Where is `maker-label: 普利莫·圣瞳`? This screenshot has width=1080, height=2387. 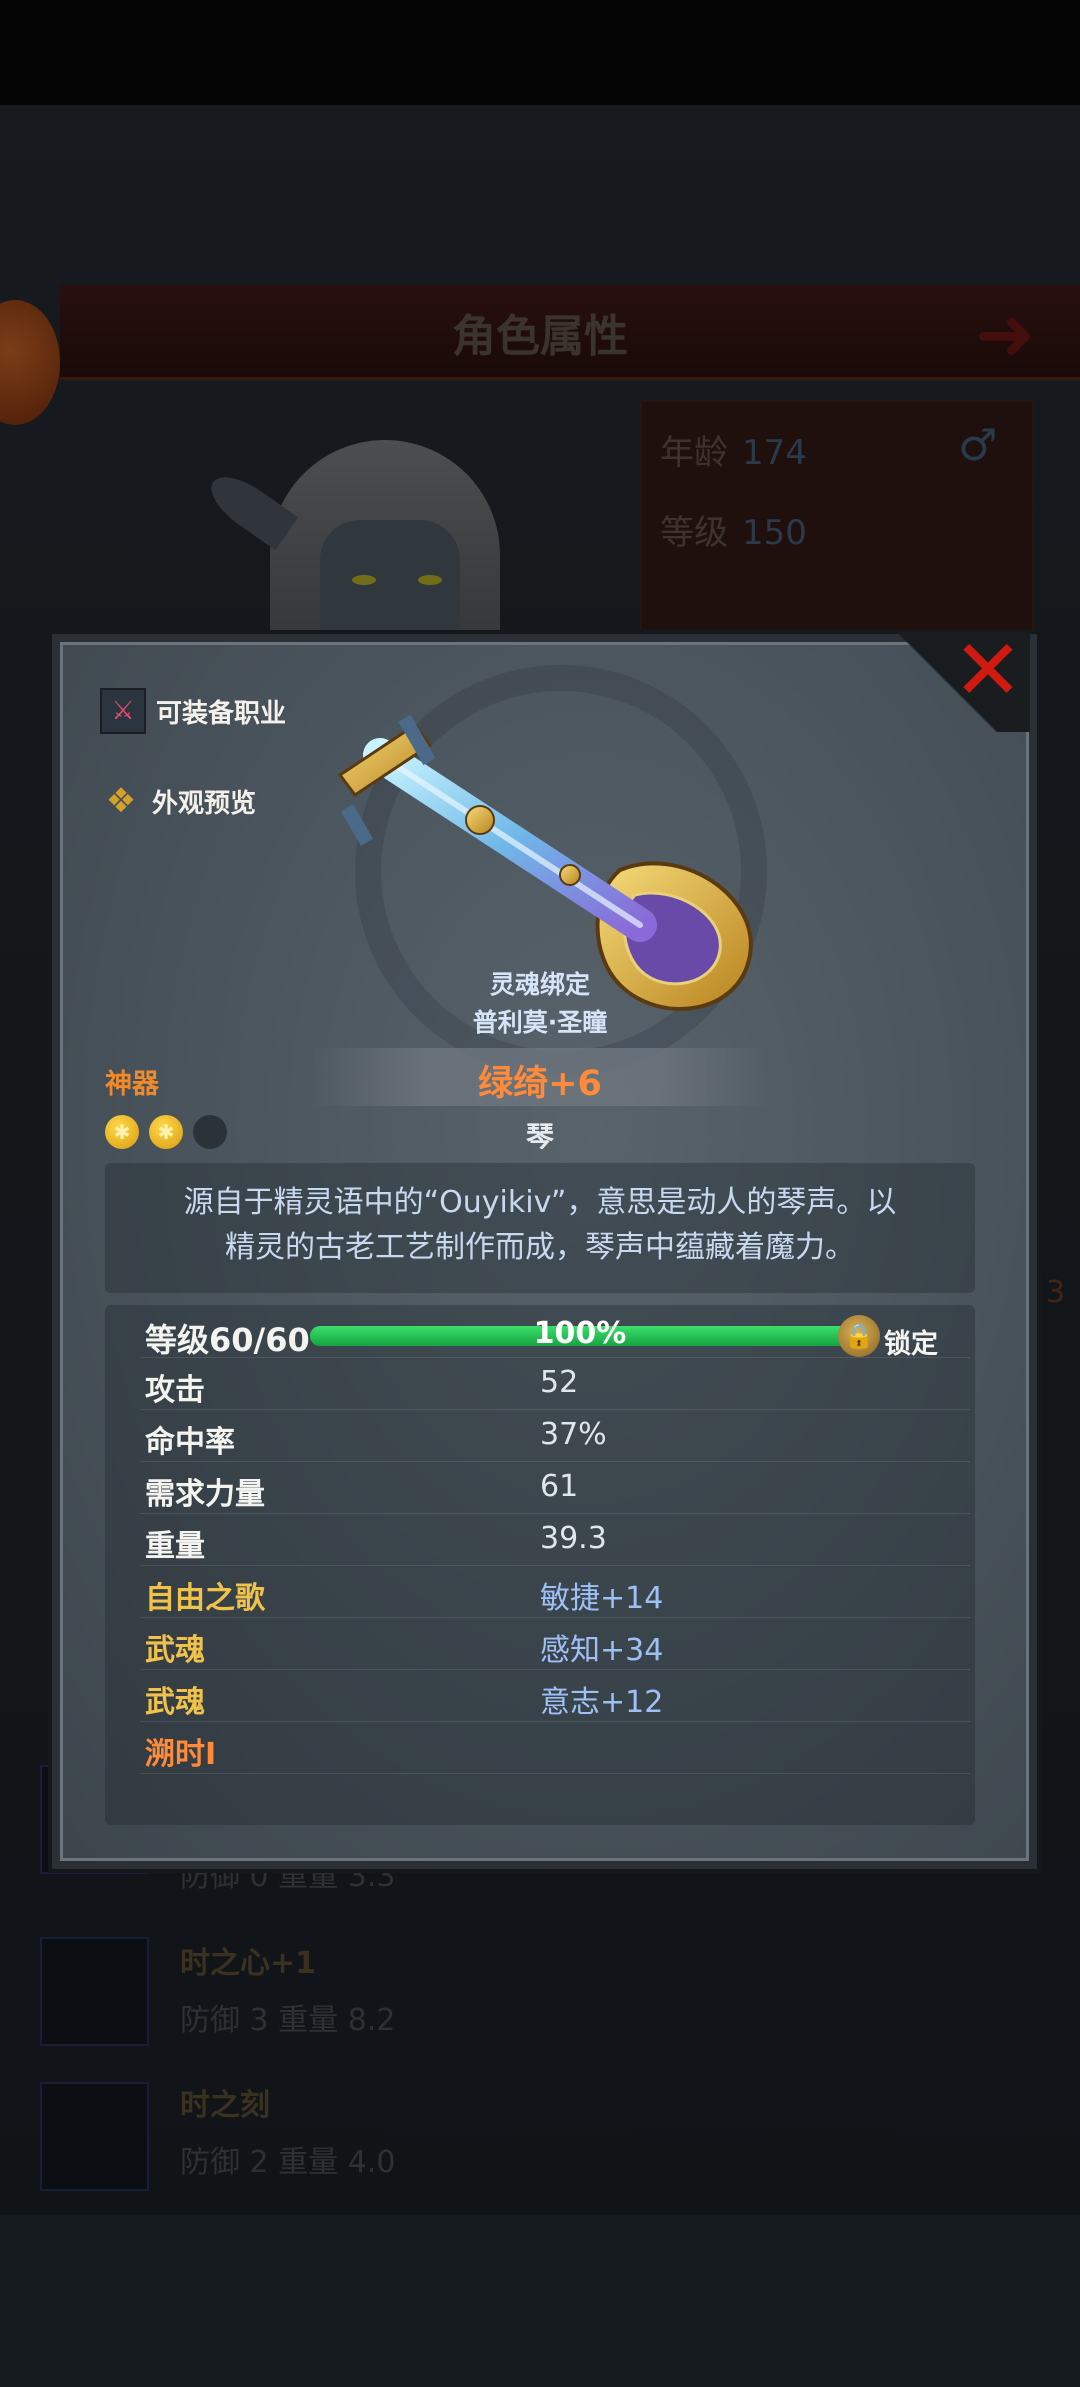
maker-label: 普利莫·圣瞳 is located at coordinates (540, 1022).